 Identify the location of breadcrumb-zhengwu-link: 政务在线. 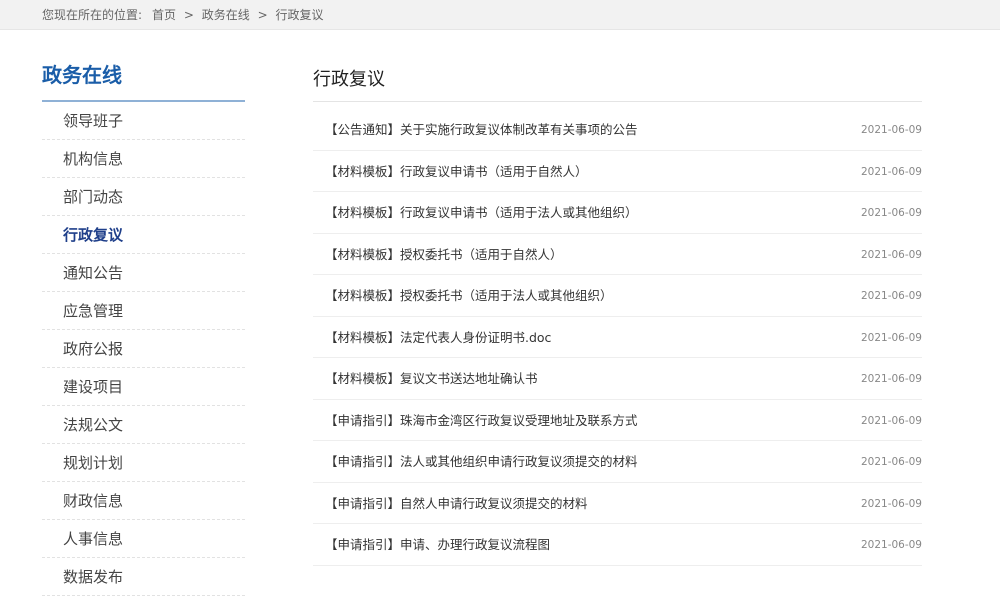
(226, 15).